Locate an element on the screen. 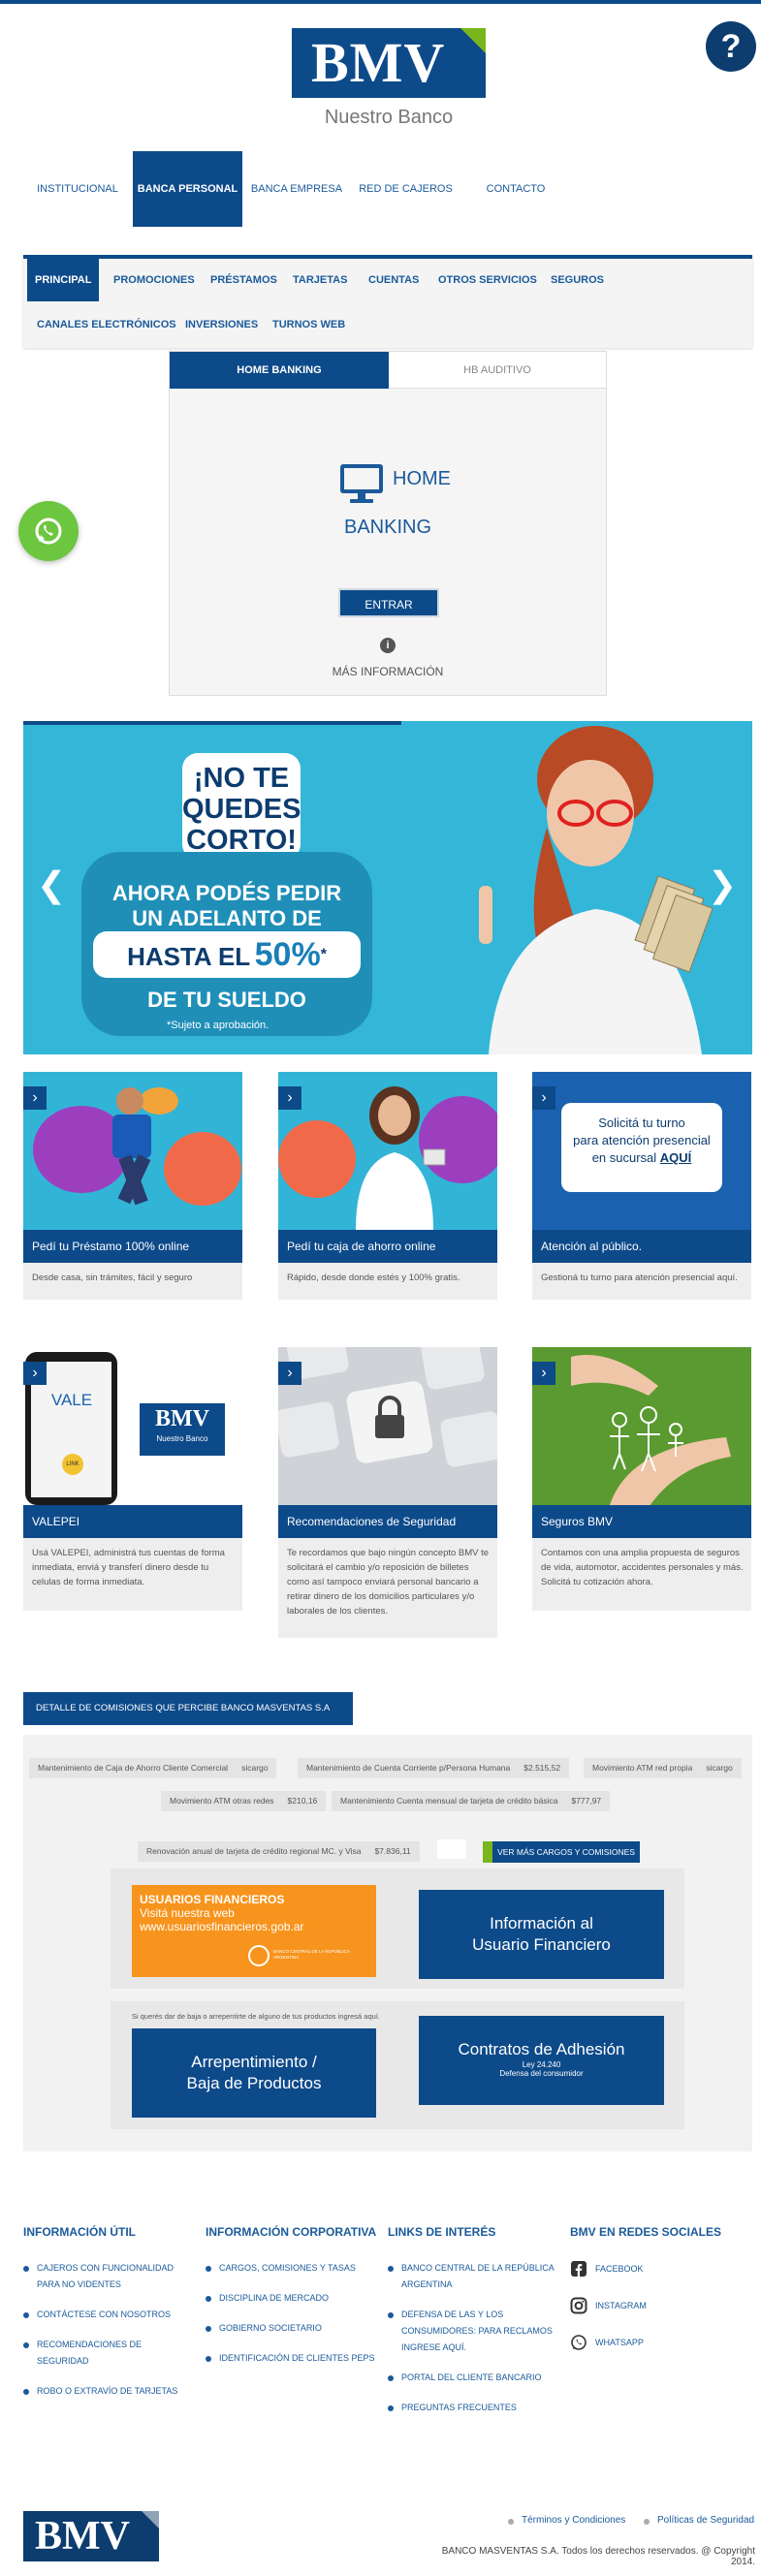 The width and height of the screenshot is (761, 2576). subnav-seguros: SEGUROS is located at coordinates (577, 280).